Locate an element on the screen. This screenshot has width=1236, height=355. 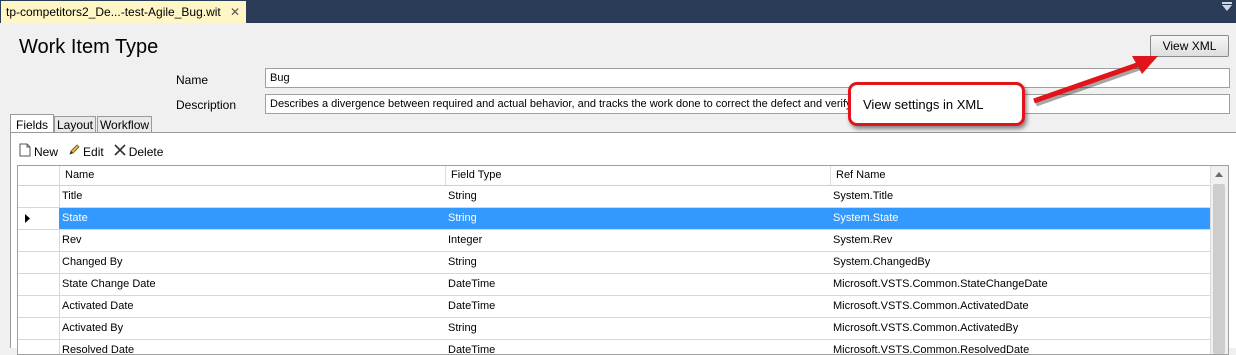
annotation-callout: View settings in XML is located at coordinates (936, 104).